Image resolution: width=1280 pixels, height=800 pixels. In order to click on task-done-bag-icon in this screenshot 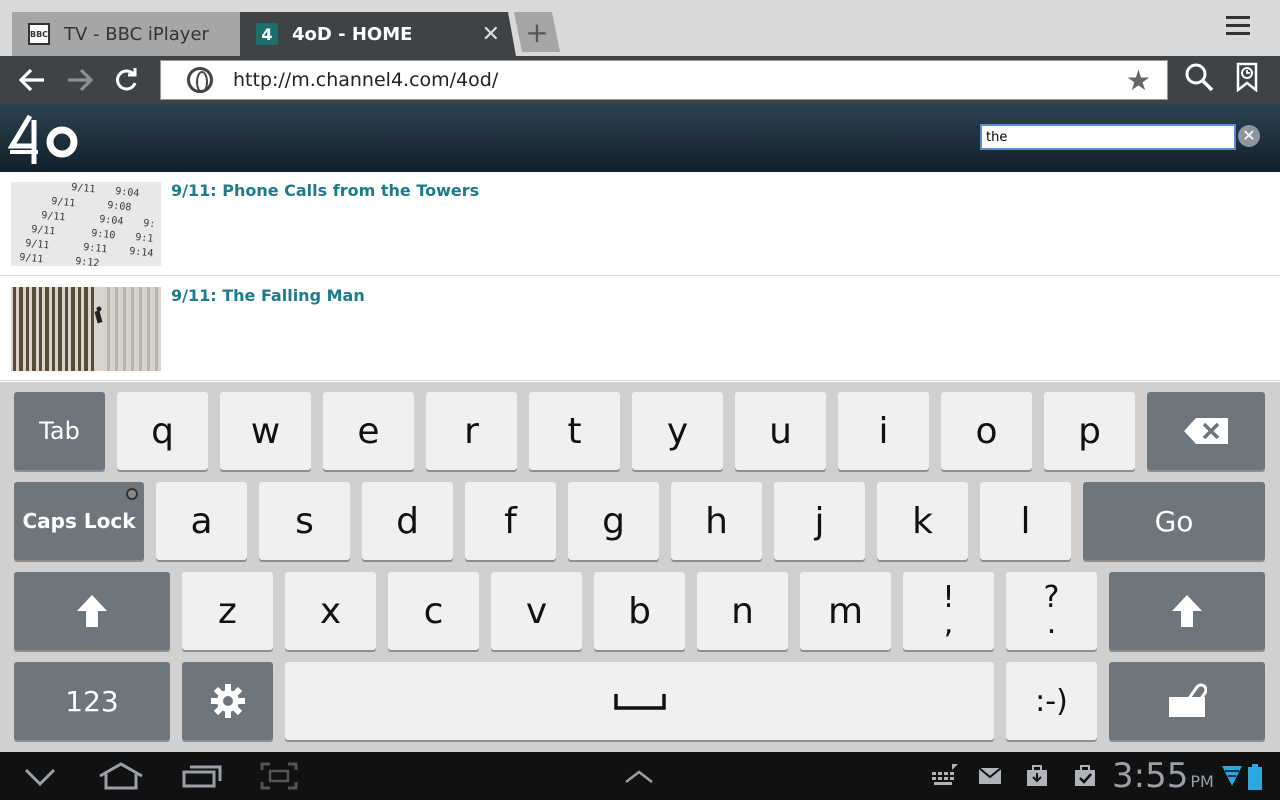, I will do `click(1085, 775)`.